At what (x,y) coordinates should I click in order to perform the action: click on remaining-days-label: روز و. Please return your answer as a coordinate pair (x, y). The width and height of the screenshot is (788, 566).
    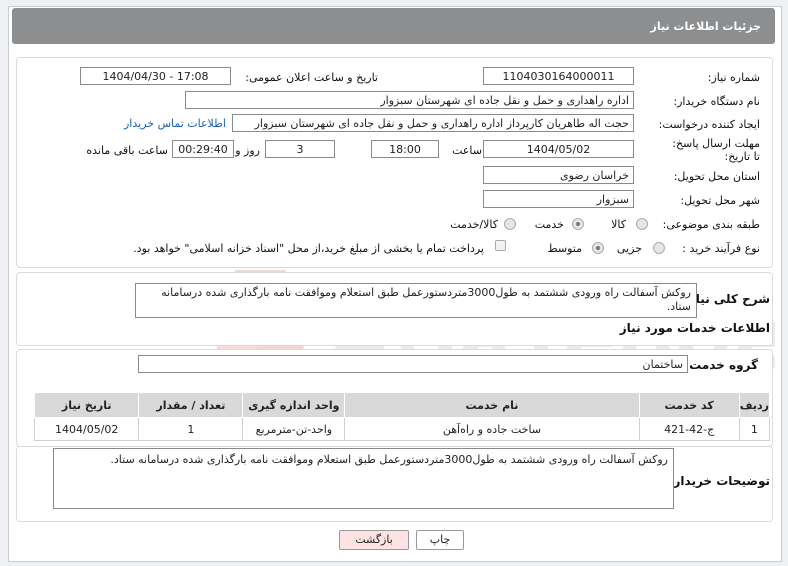
    Looking at the image, I should click on (247, 150).